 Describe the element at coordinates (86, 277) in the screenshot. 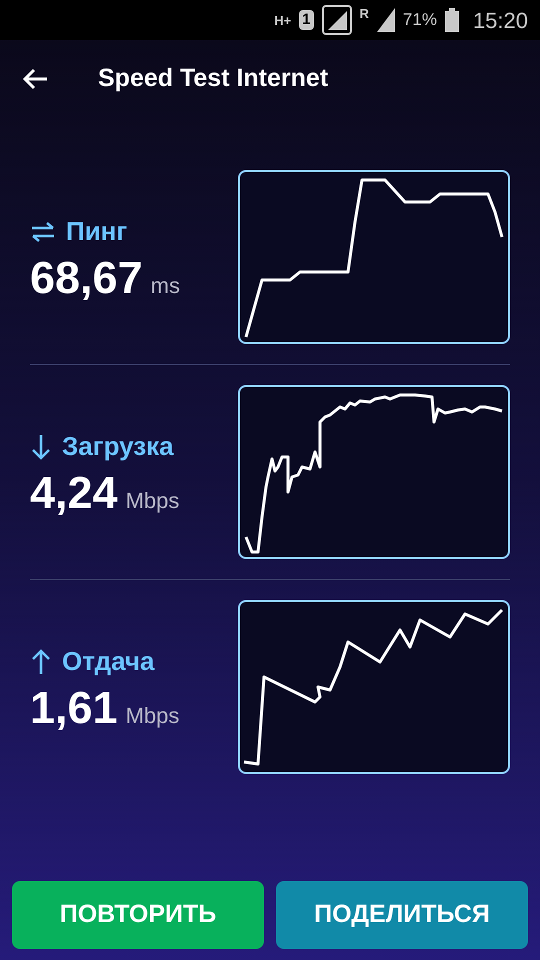

I see `metric-value: 68,67` at that location.